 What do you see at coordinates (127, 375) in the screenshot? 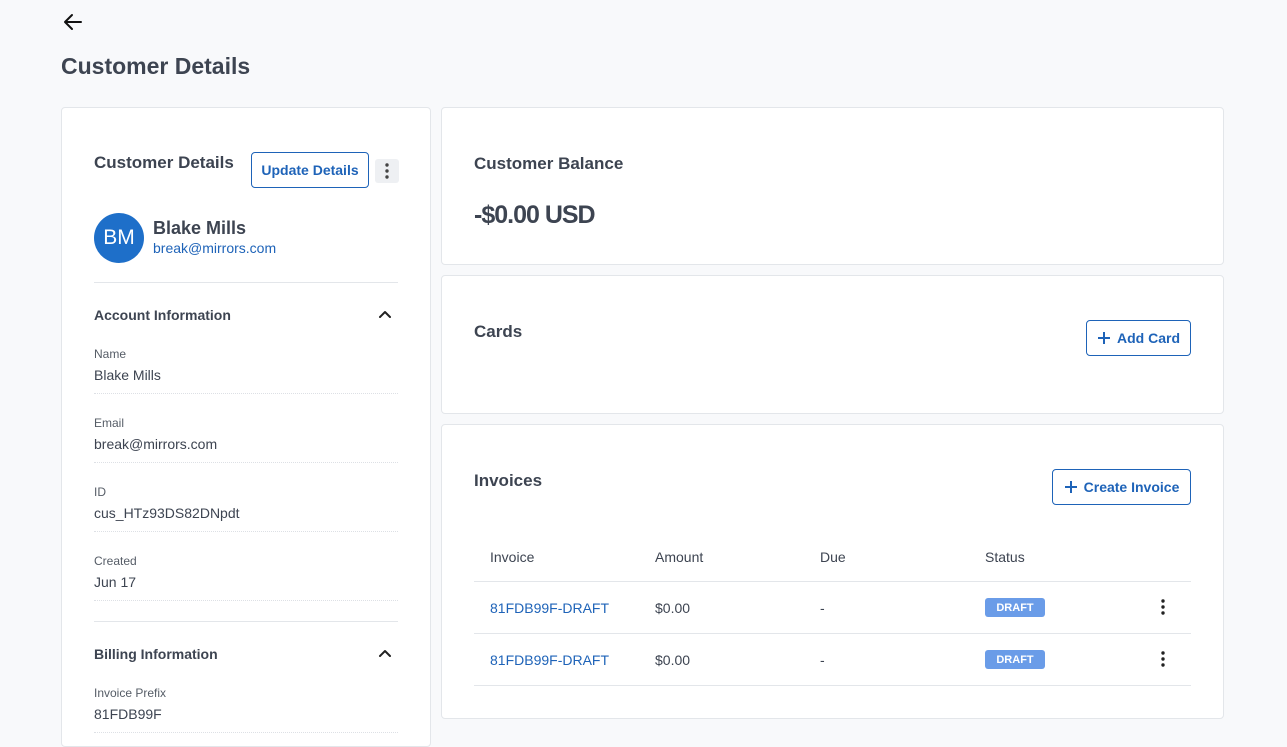
I see `field-value-name: Blake Mills` at bounding box center [127, 375].